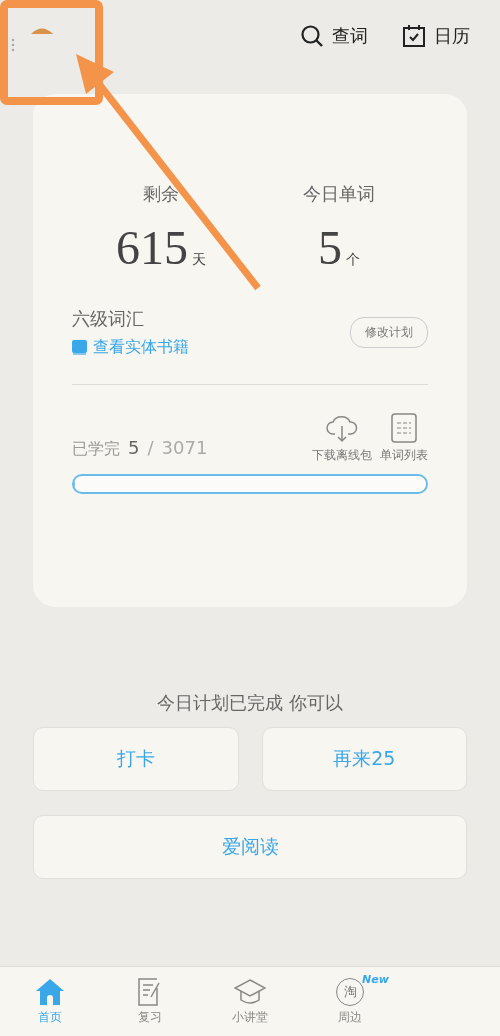 This screenshot has width=500, height=1036. I want to click on option-button: 再来25, so click(364, 759).